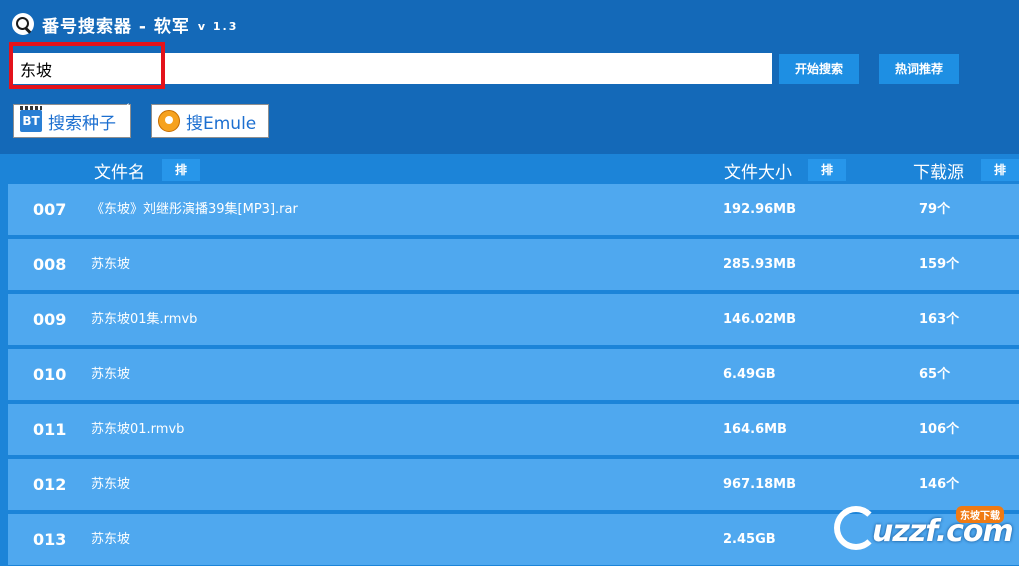 The height and width of the screenshot is (566, 1019). I want to click on row-file-size: 967.18MB, so click(760, 484).